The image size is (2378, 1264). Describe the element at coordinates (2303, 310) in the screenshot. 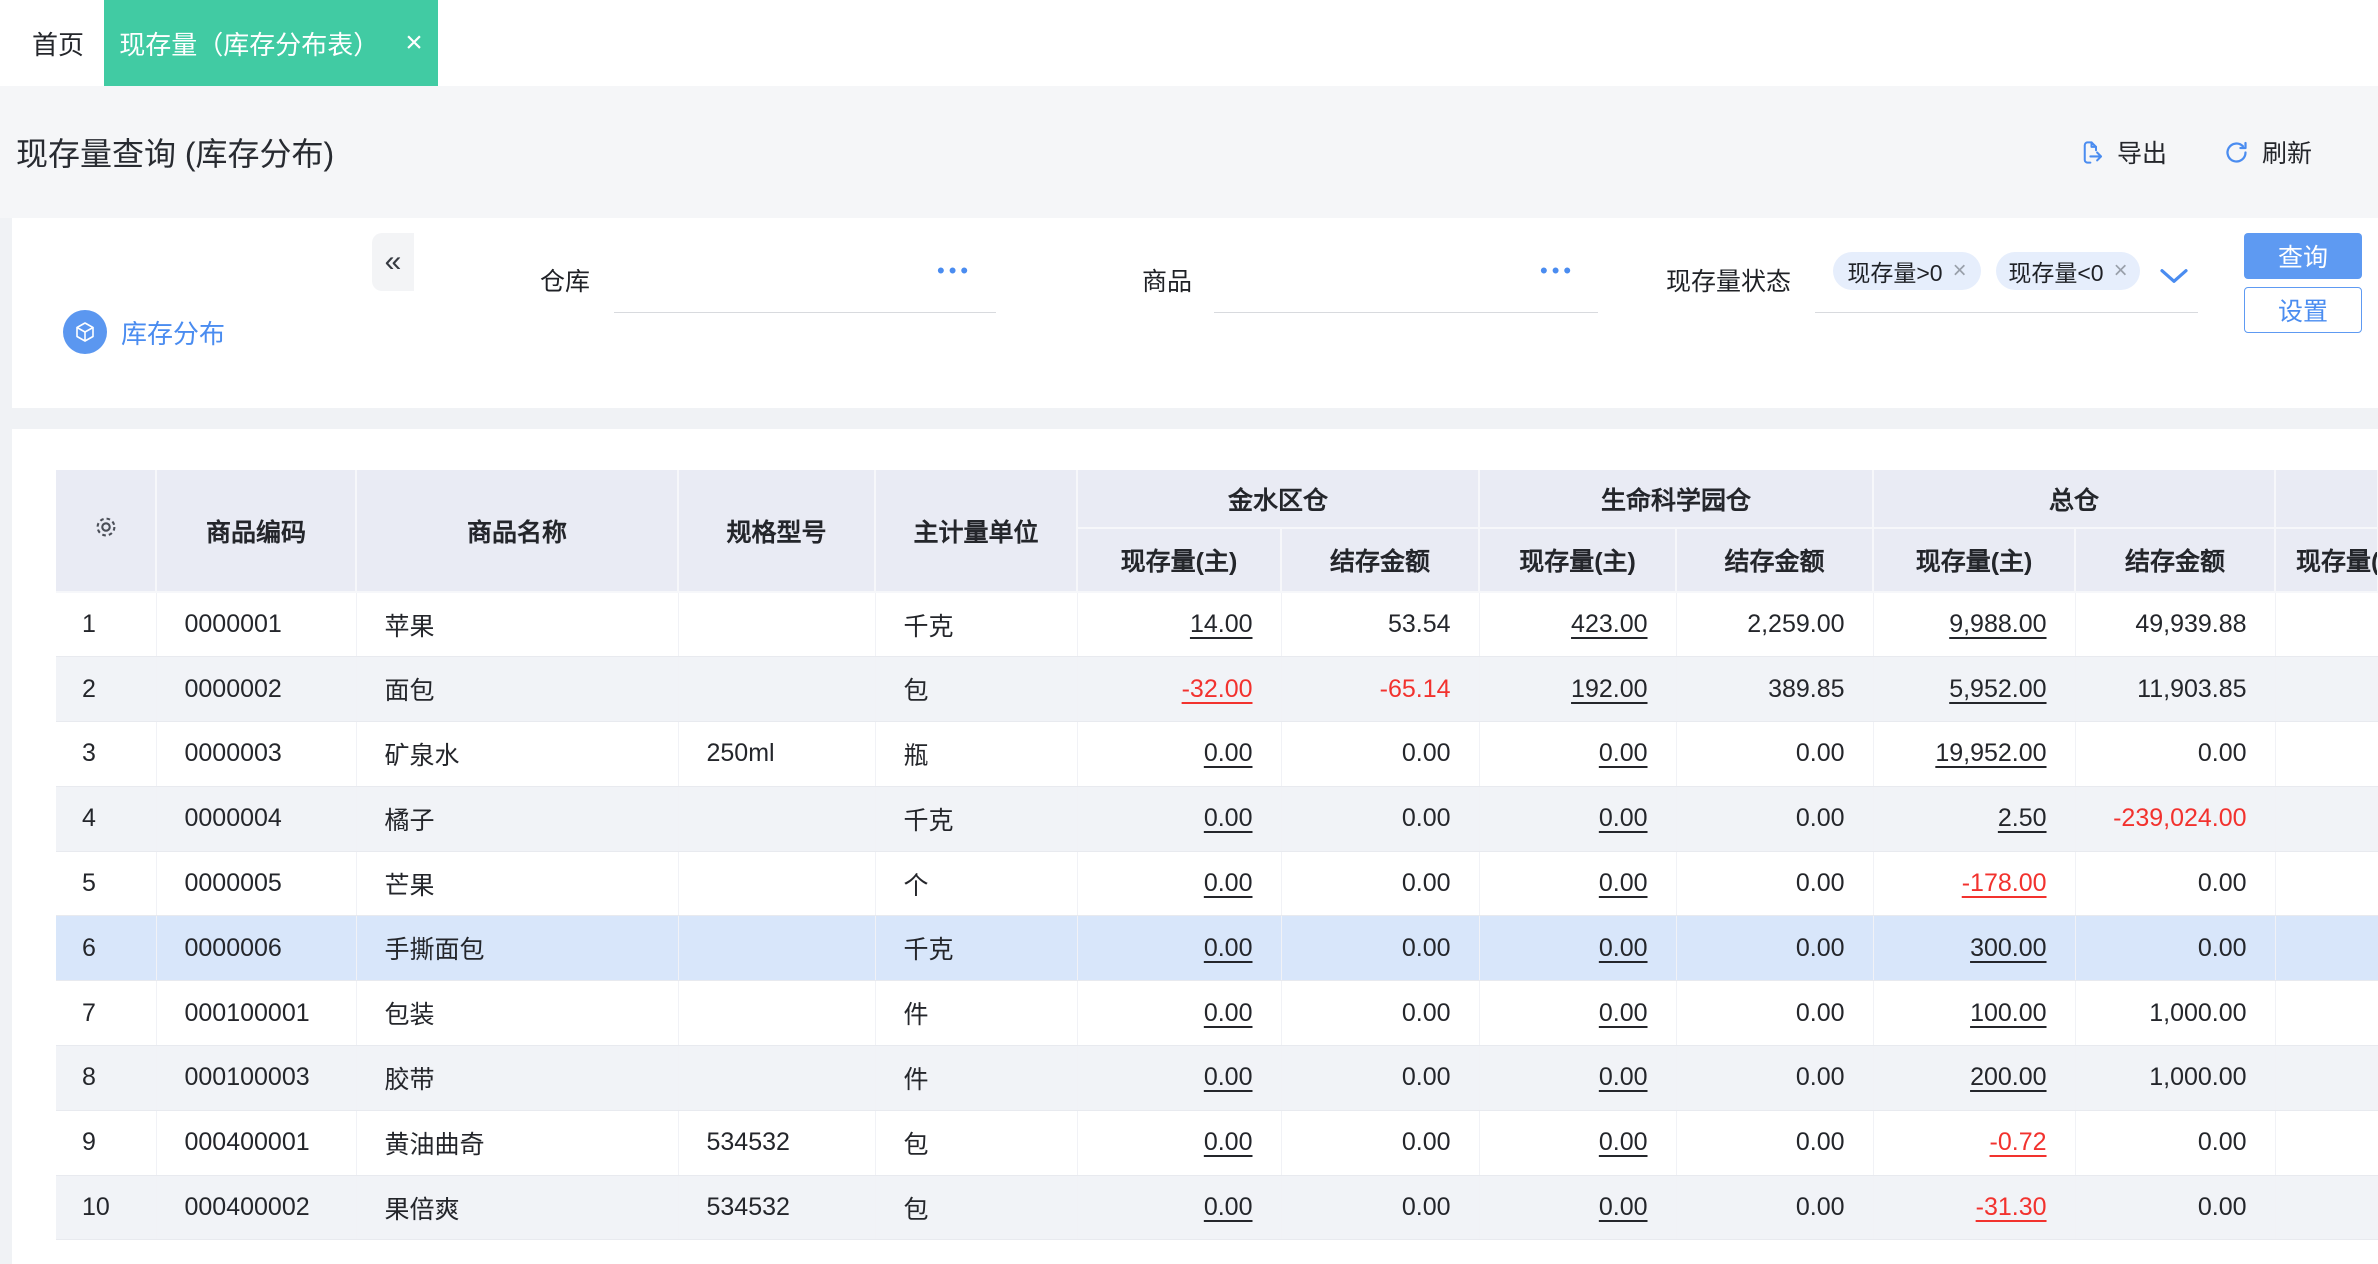

I see `settings-button: 设置` at that location.